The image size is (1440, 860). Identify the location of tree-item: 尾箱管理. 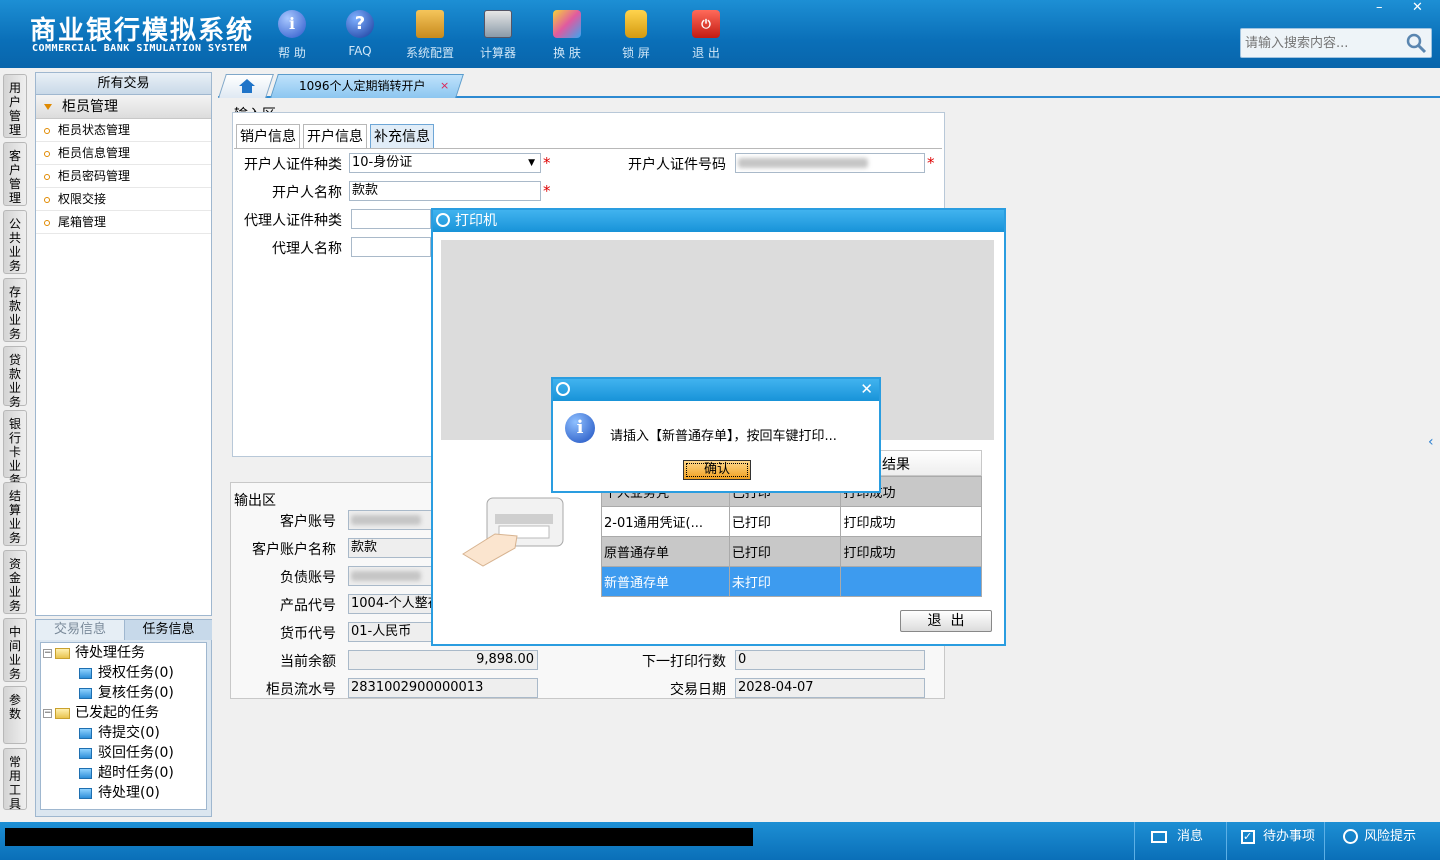
(123, 222).